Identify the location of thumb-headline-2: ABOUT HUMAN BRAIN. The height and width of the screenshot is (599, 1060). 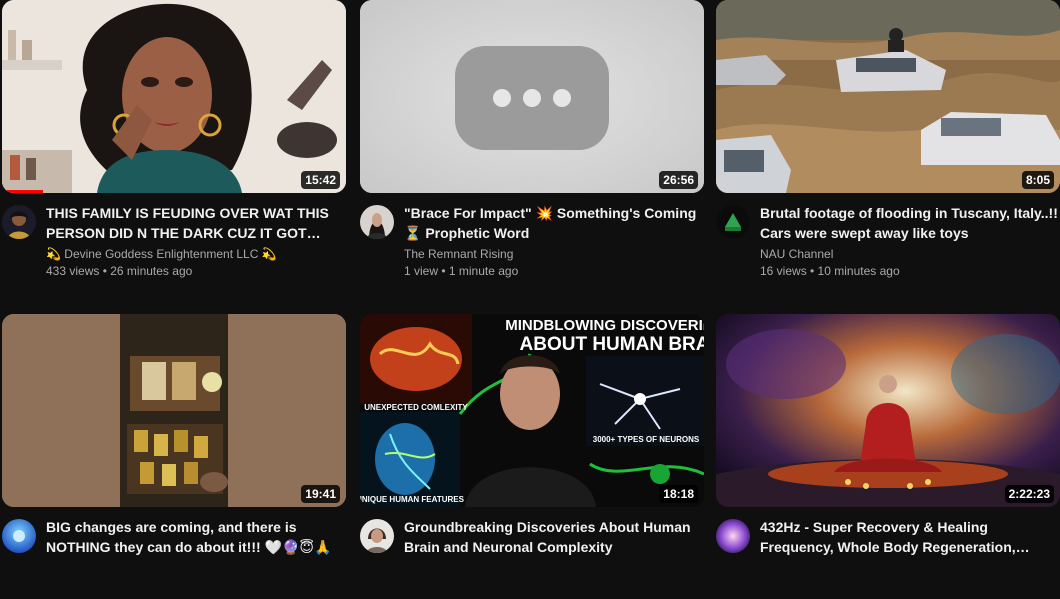
(612, 344).